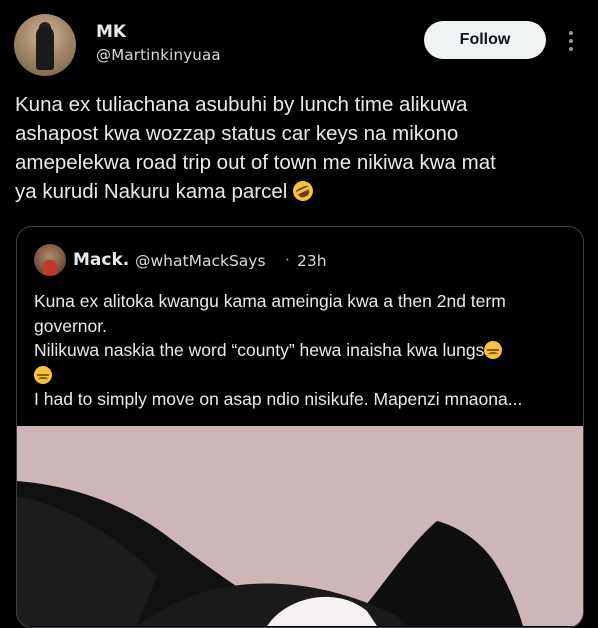 Image resolution: width=598 pixels, height=628 pixels. I want to click on tweet-line: ya kurudi Nakuru kama parcel, so click(151, 191).